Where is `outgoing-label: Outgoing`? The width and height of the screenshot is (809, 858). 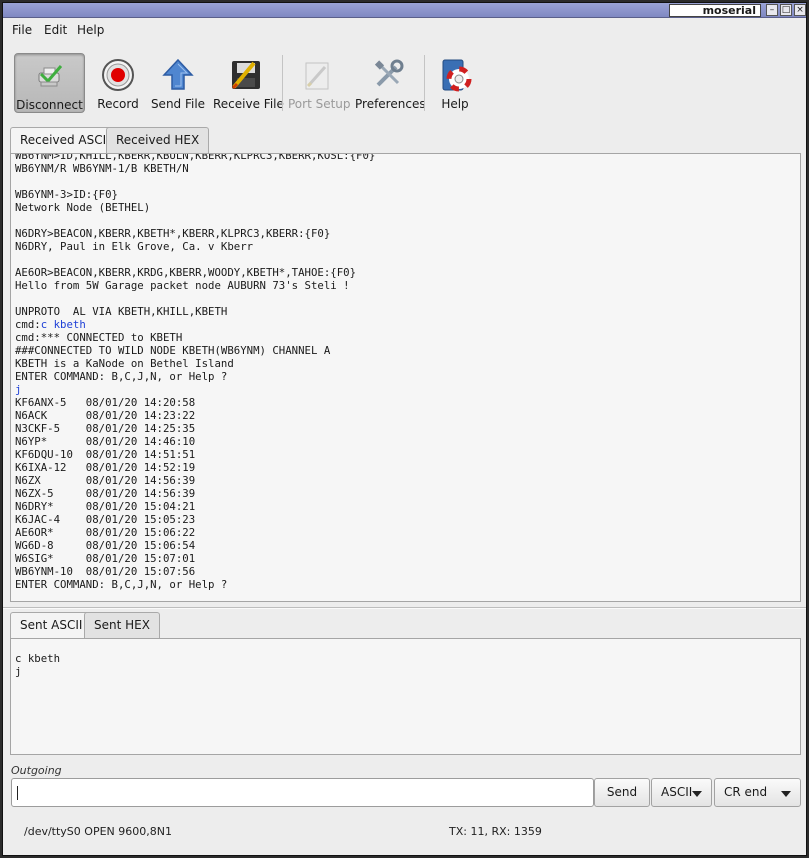 outgoing-label: Outgoing is located at coordinates (36, 770).